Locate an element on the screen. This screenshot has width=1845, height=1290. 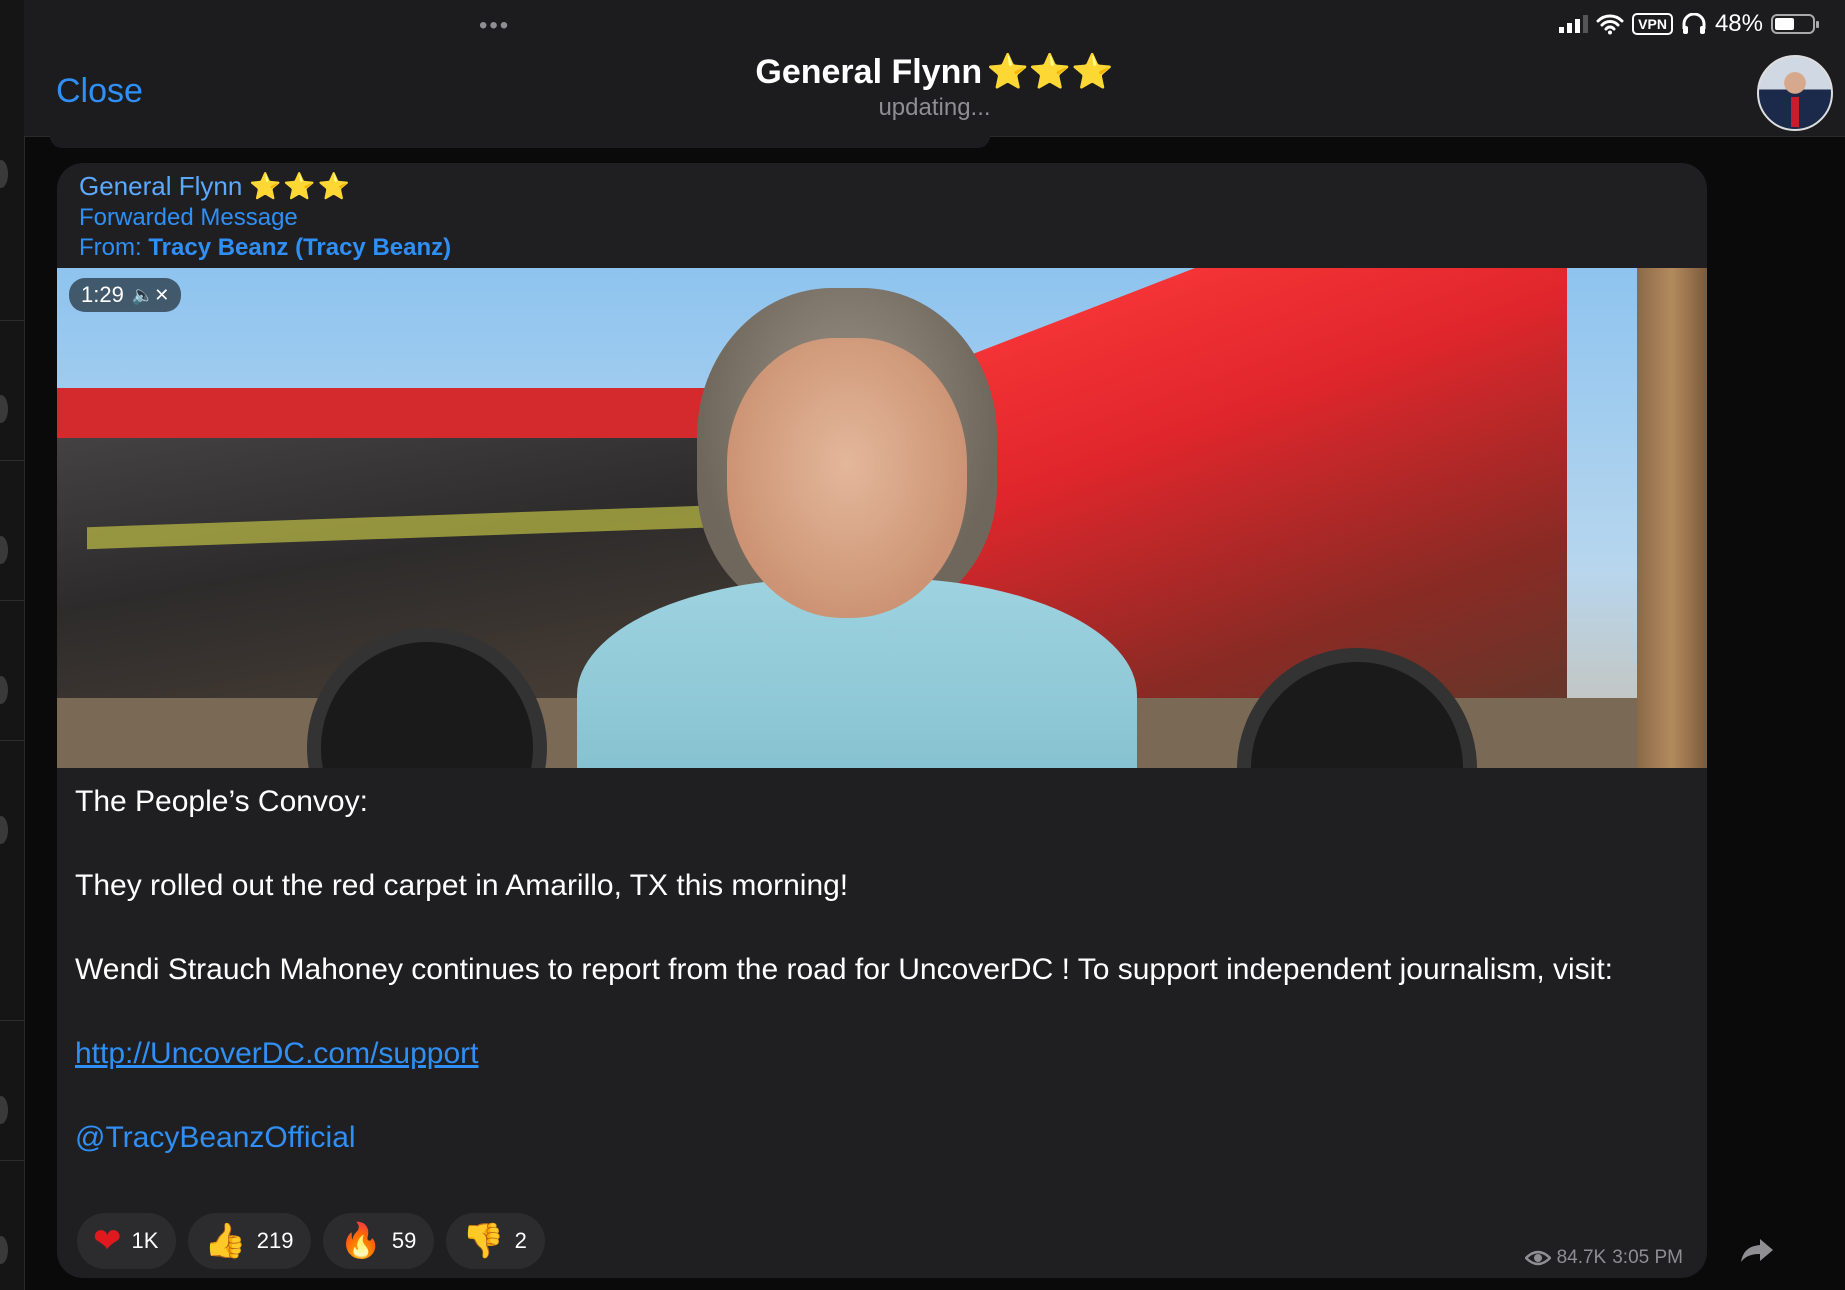
share-arrow-icon is located at coordinates (1757, 1250).